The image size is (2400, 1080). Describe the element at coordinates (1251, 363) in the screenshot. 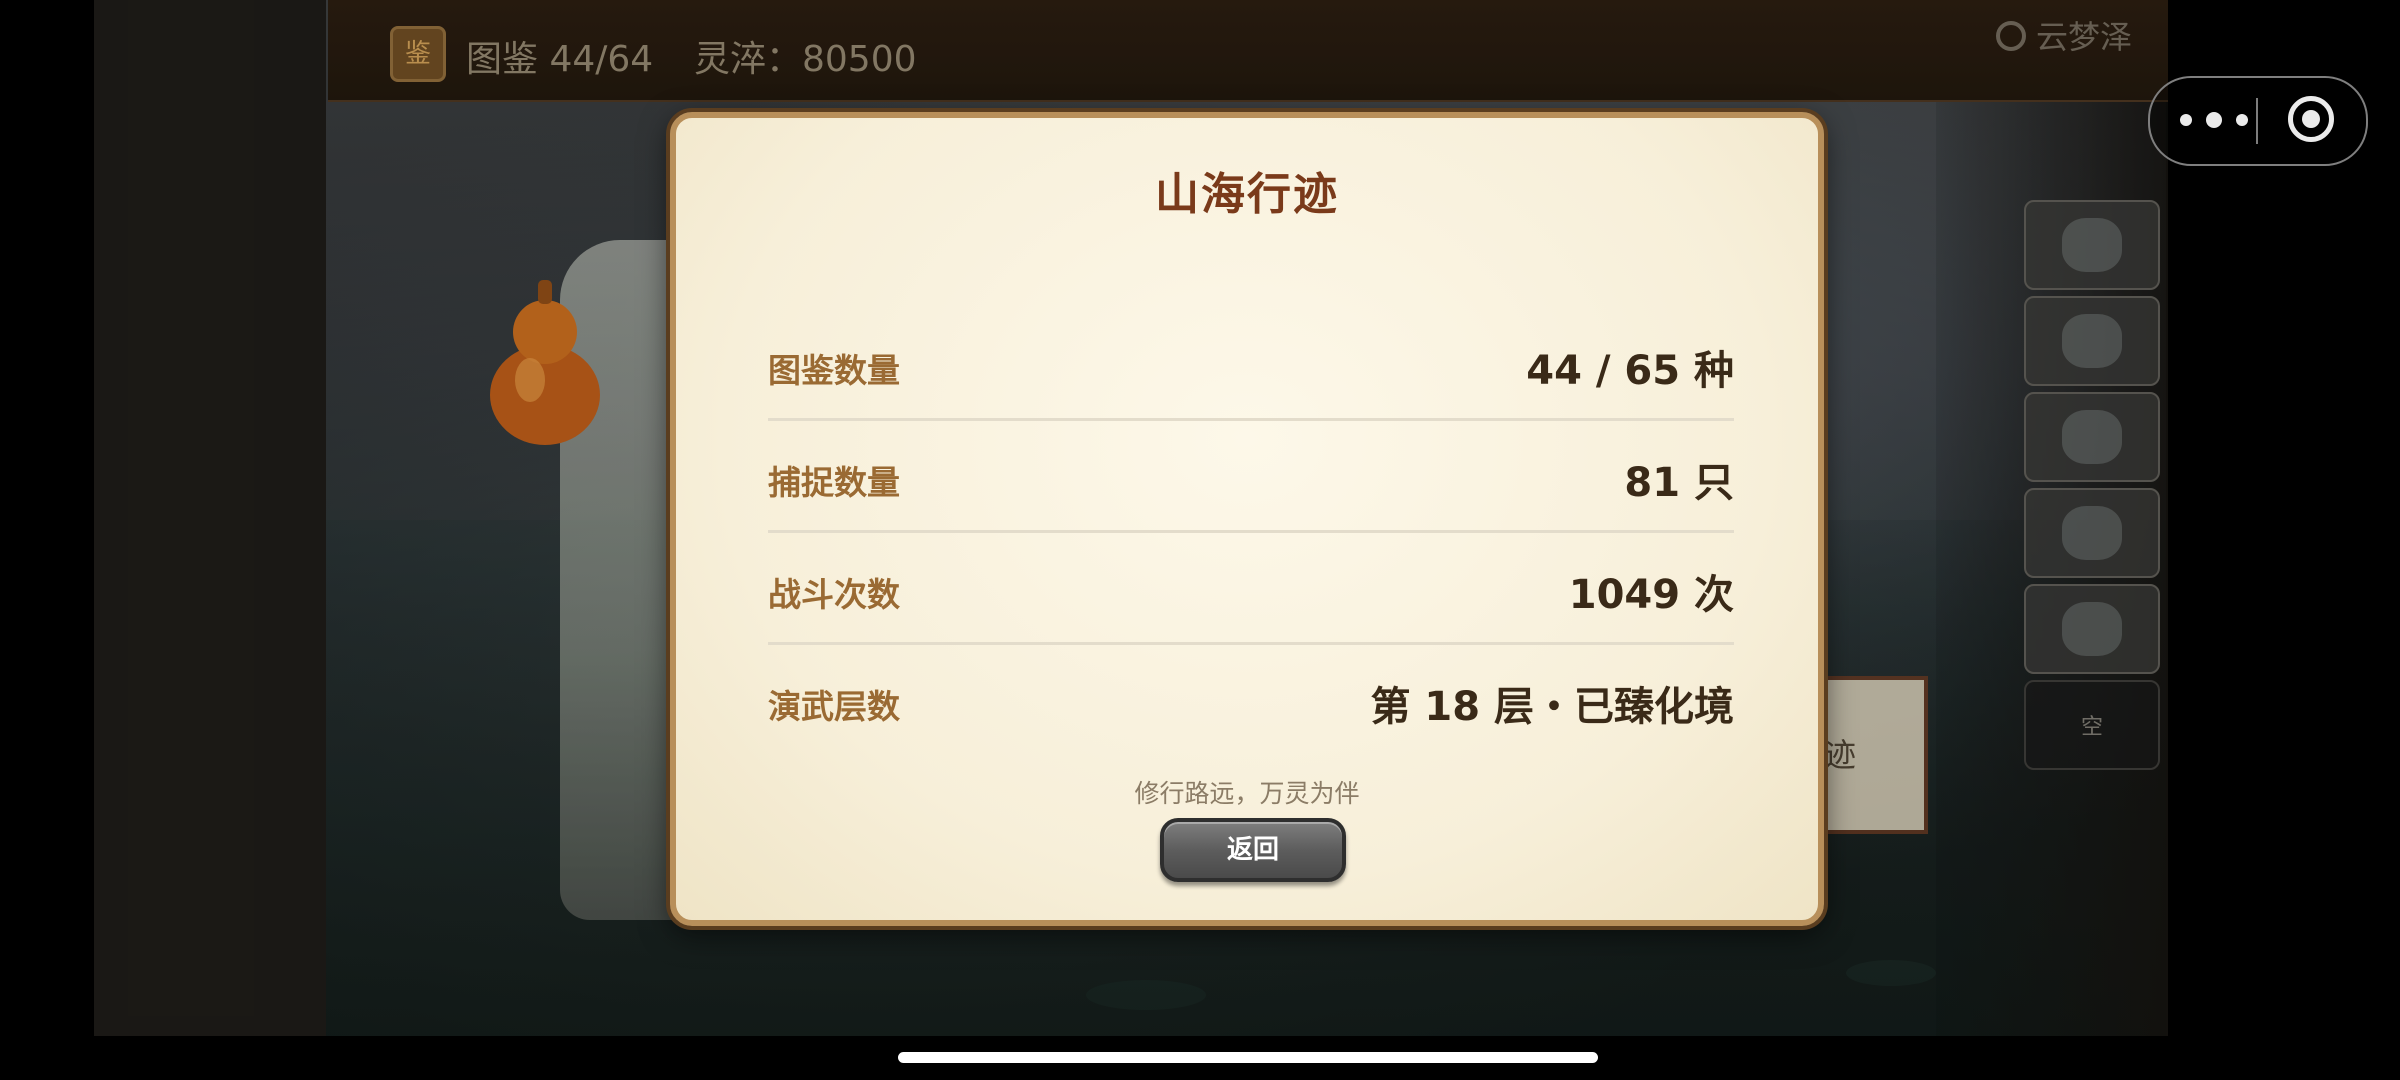

I see `stat-row-codex: 图鉴数量 44 / 65 种` at that location.